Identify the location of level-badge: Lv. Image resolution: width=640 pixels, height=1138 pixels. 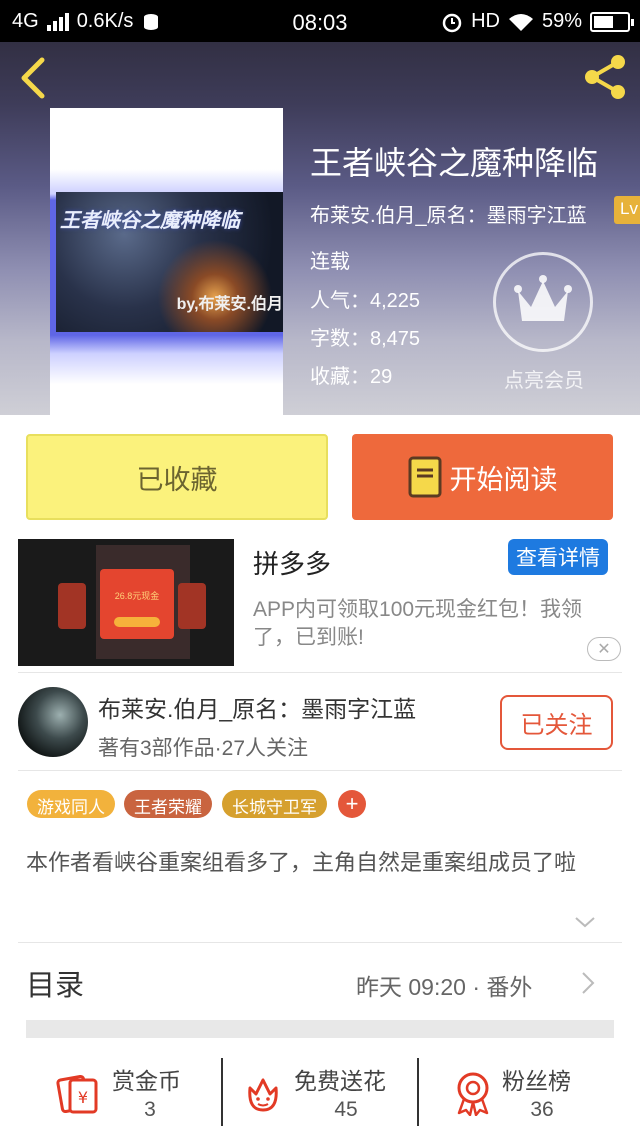
(627, 210).